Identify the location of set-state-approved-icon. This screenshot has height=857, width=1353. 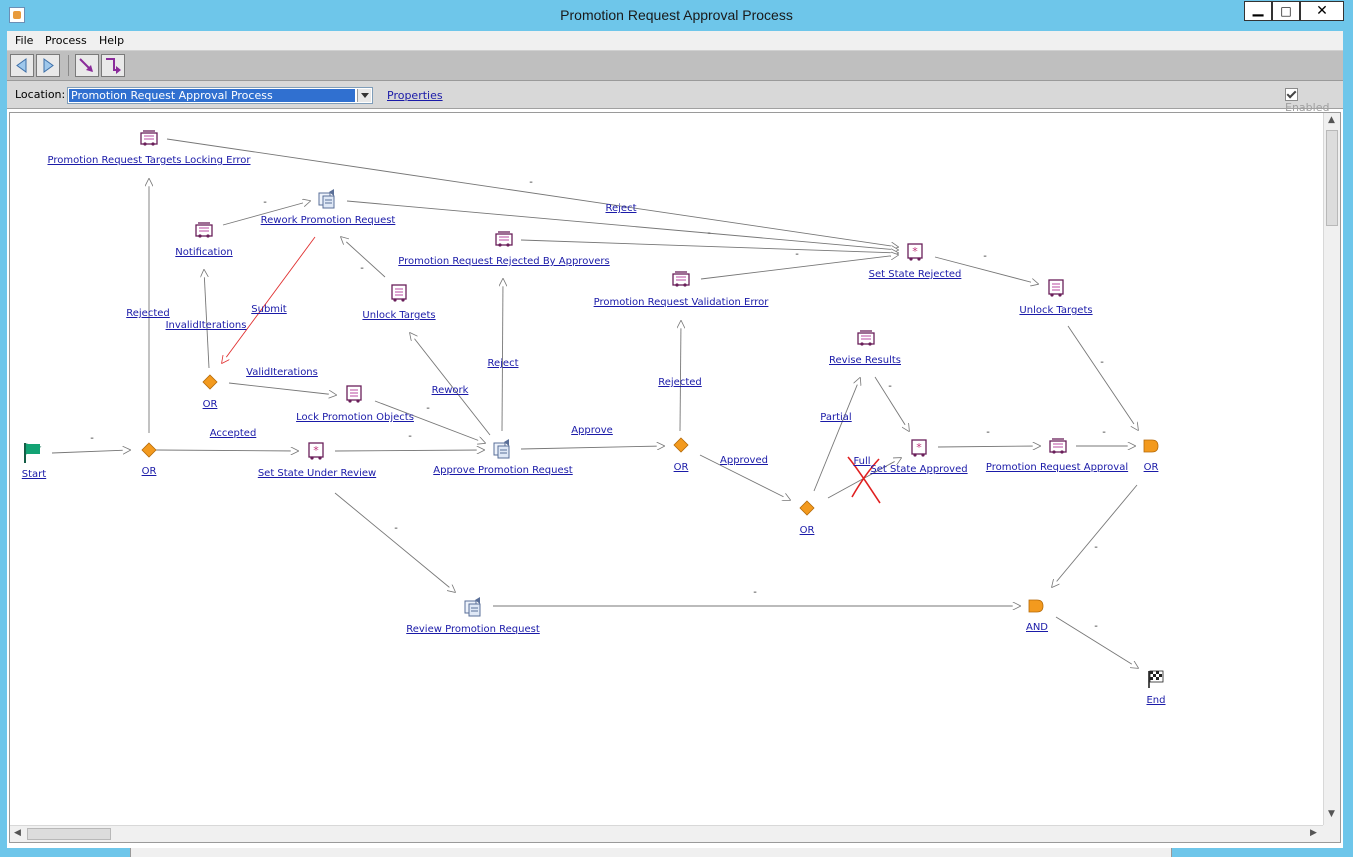
(919, 448).